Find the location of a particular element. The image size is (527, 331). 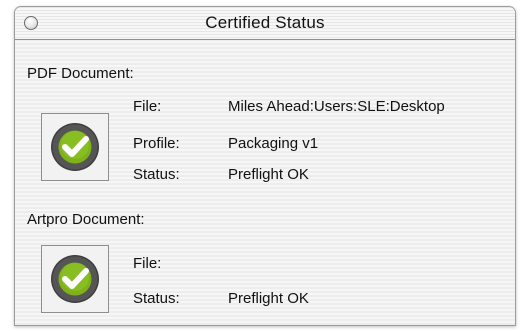

artpro-preflight-ok-icon is located at coordinates (75, 279).